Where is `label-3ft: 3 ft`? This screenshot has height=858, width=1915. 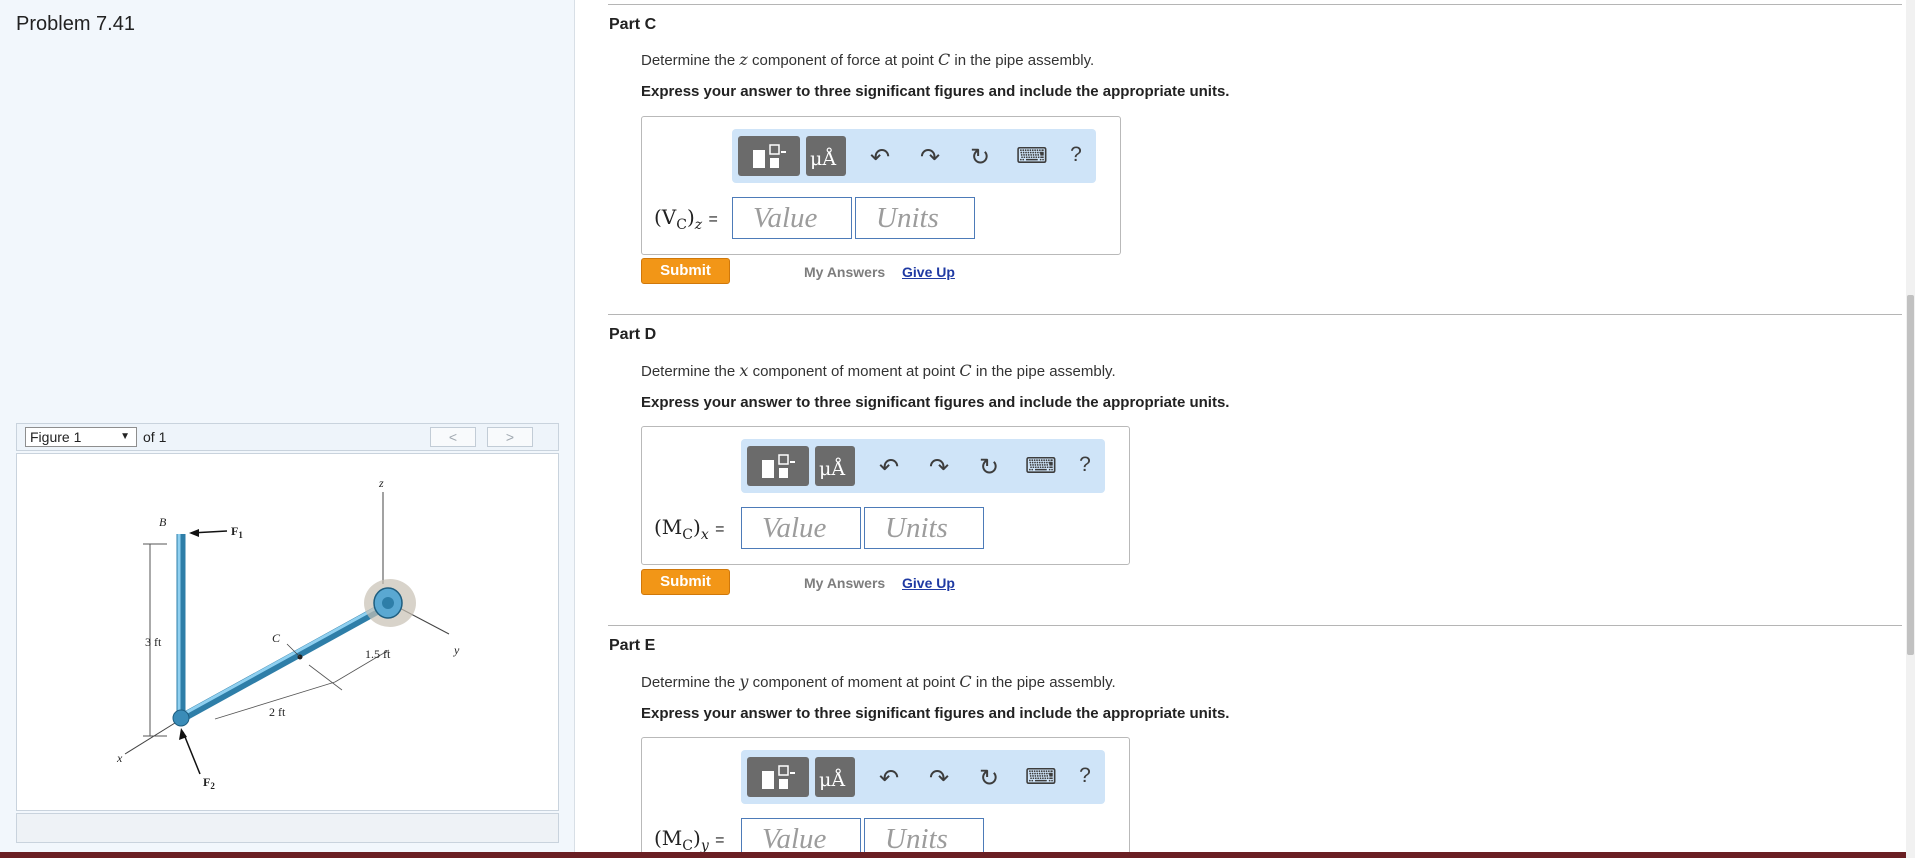 label-3ft: 3 ft is located at coordinates (153, 642).